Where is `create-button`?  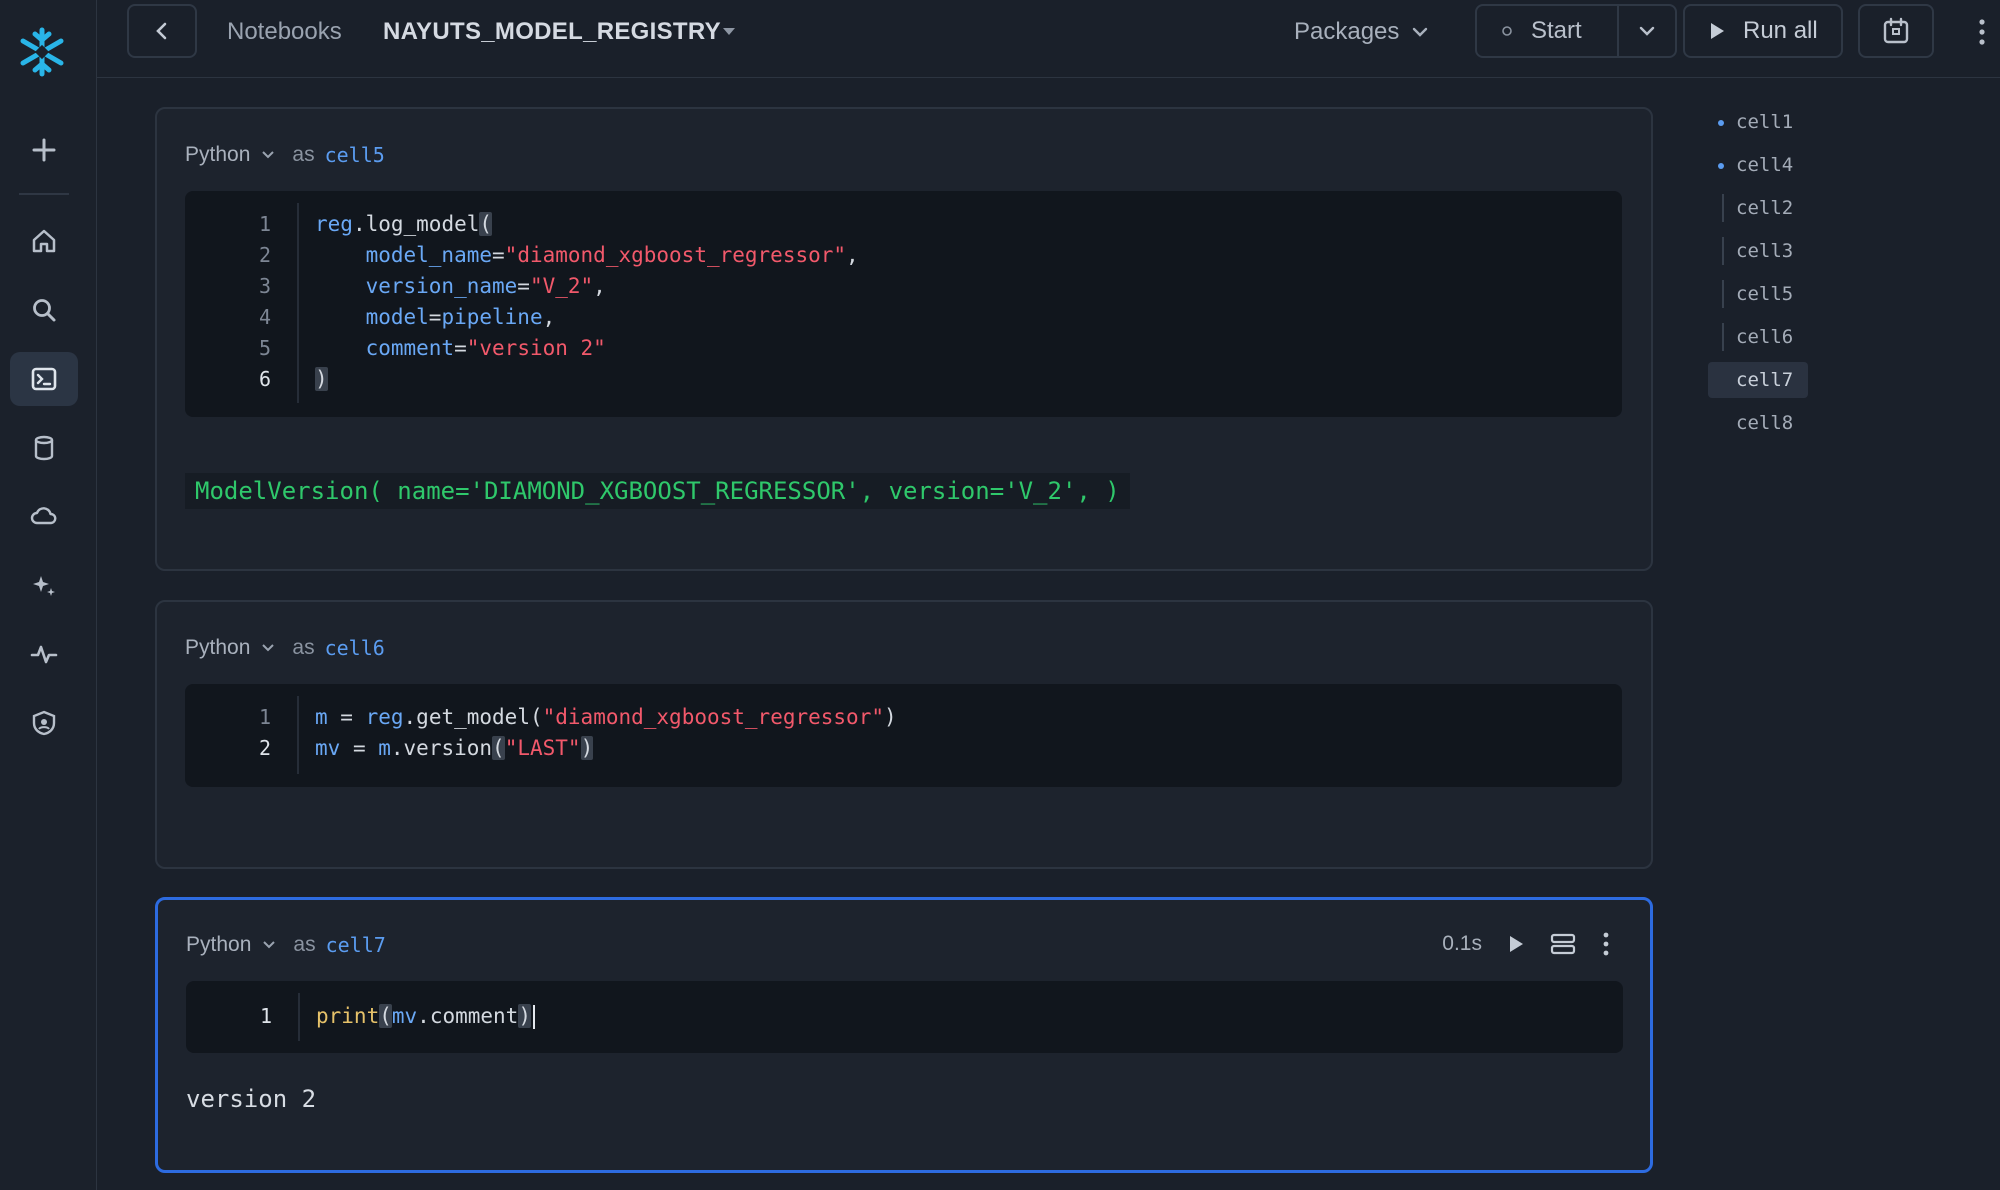 create-button is located at coordinates (44, 150).